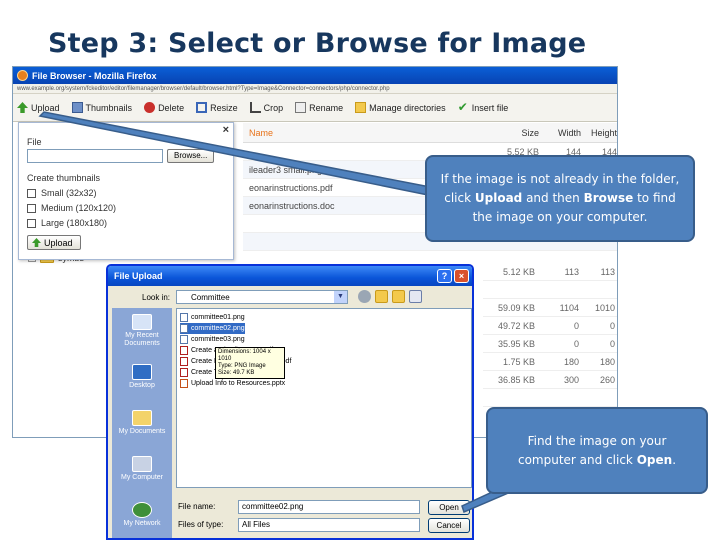 This screenshot has width=720, height=540. I want to click on views-icon, so click(415, 296).